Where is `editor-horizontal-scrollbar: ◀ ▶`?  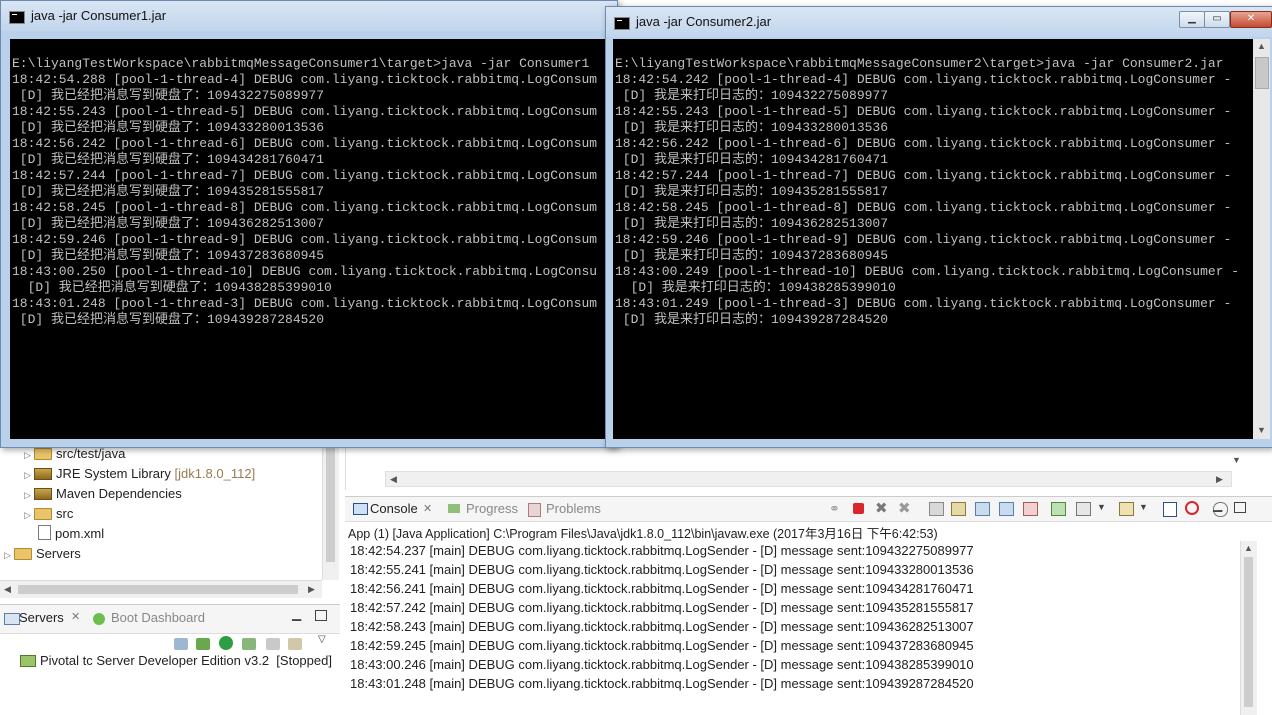
editor-horizontal-scrollbar: ◀ ▶ is located at coordinates (808, 479).